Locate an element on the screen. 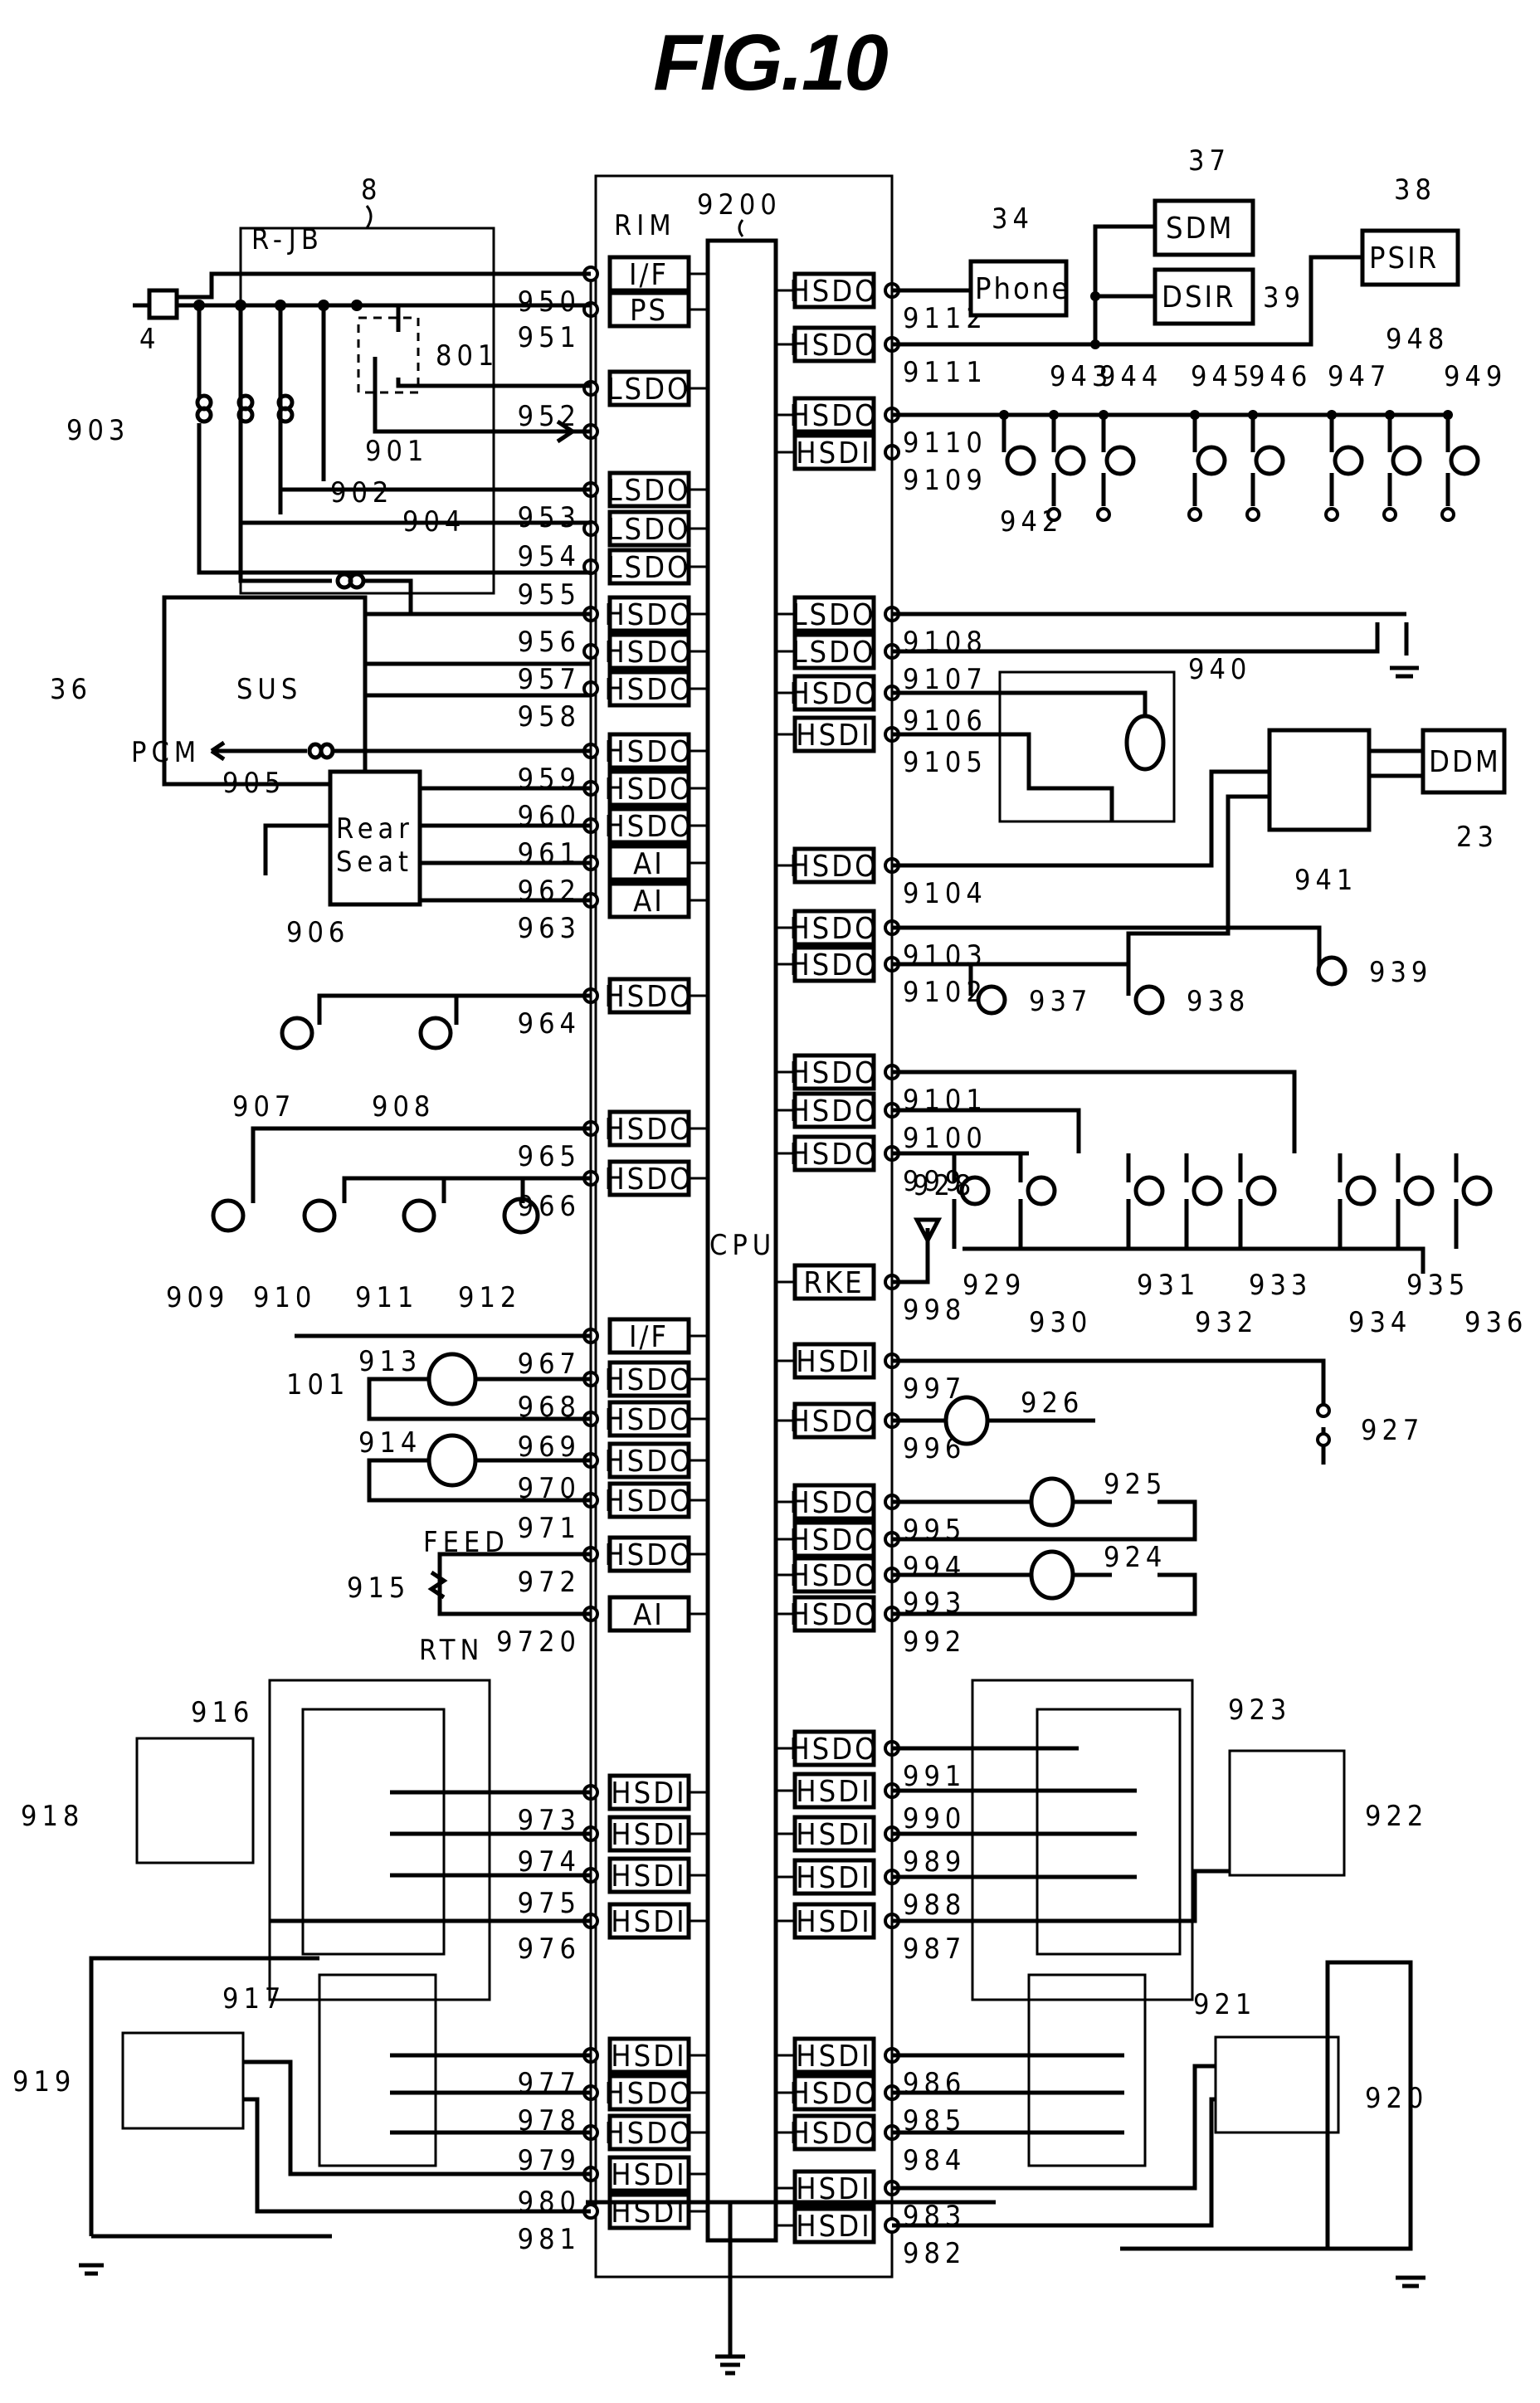 Image resolution: width=1540 pixels, height=2403 pixels. right-channel: RKE 998 is located at coordinates (868, 1295).